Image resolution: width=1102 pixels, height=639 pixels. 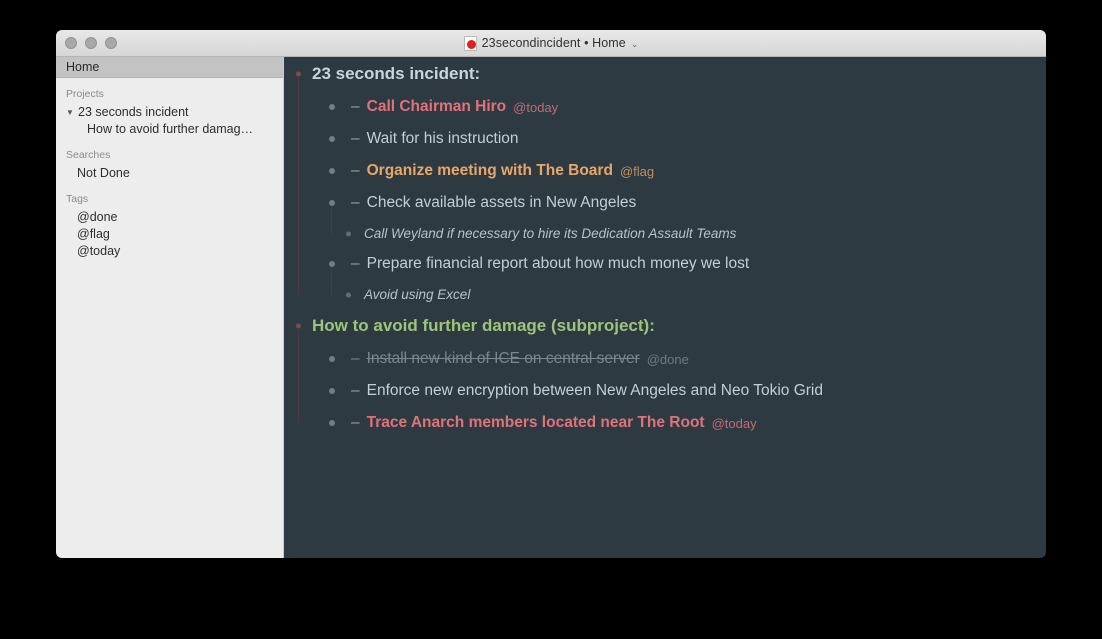 What do you see at coordinates (635, 44) in the screenshot?
I see `chevron-down-icon: ⌄` at bounding box center [635, 44].